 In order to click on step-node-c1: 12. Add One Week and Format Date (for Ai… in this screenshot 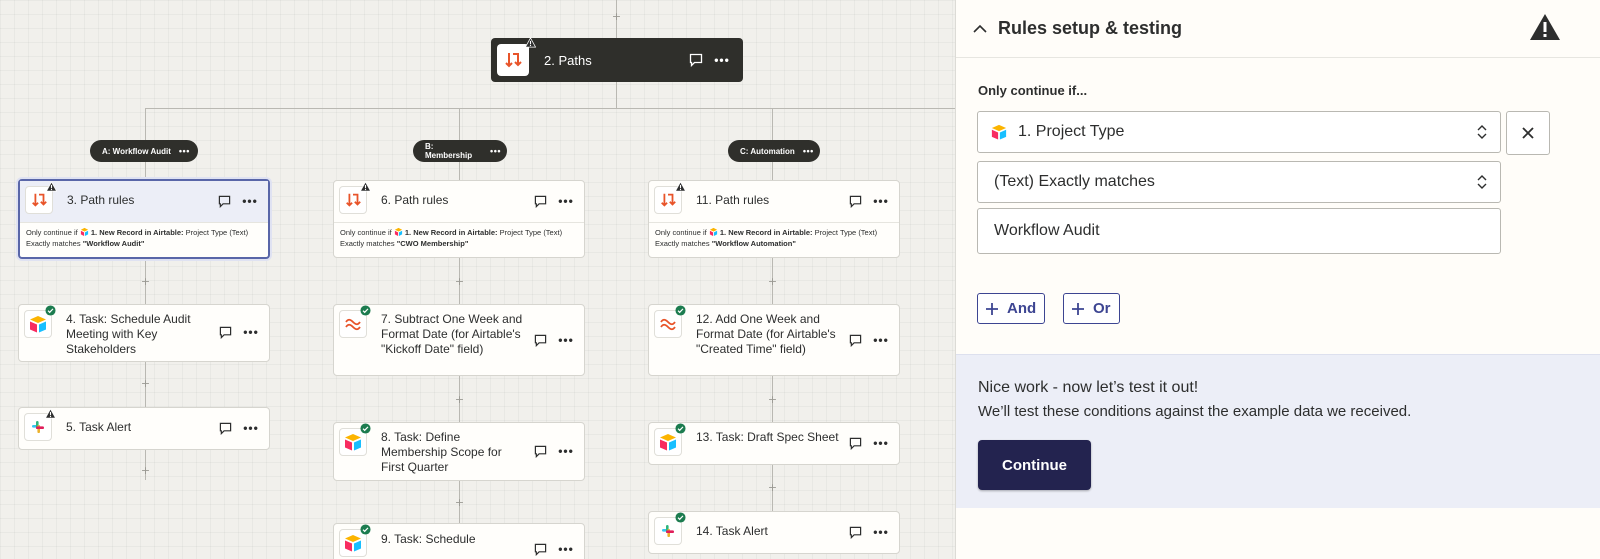, I will do `click(774, 340)`.